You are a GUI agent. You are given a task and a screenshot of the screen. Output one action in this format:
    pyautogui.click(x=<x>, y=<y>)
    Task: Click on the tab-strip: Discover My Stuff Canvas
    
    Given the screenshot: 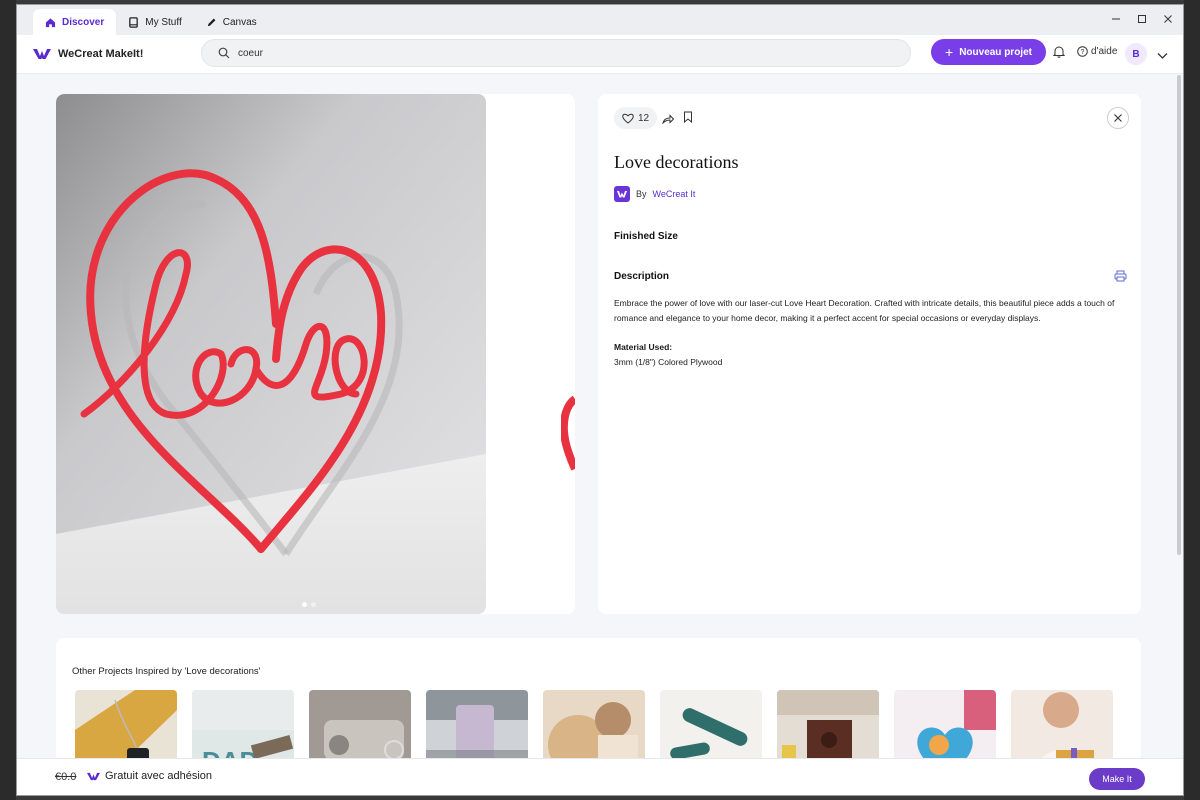 What is the action you would take?
    pyautogui.click(x=600, y=20)
    